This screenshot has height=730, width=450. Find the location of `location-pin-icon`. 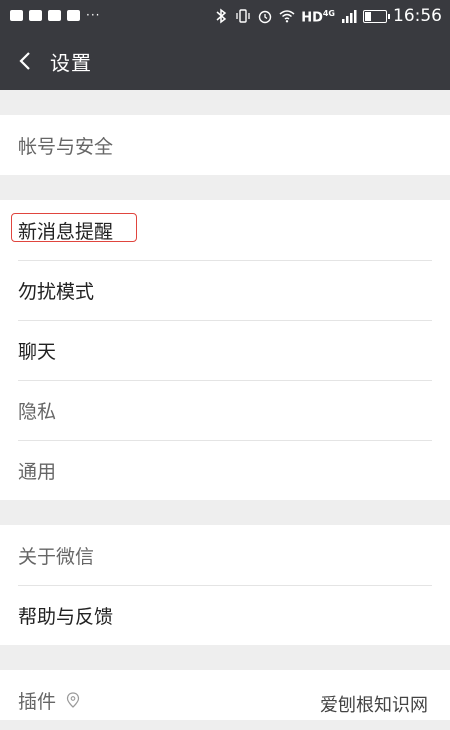

location-pin-icon is located at coordinates (73, 700).